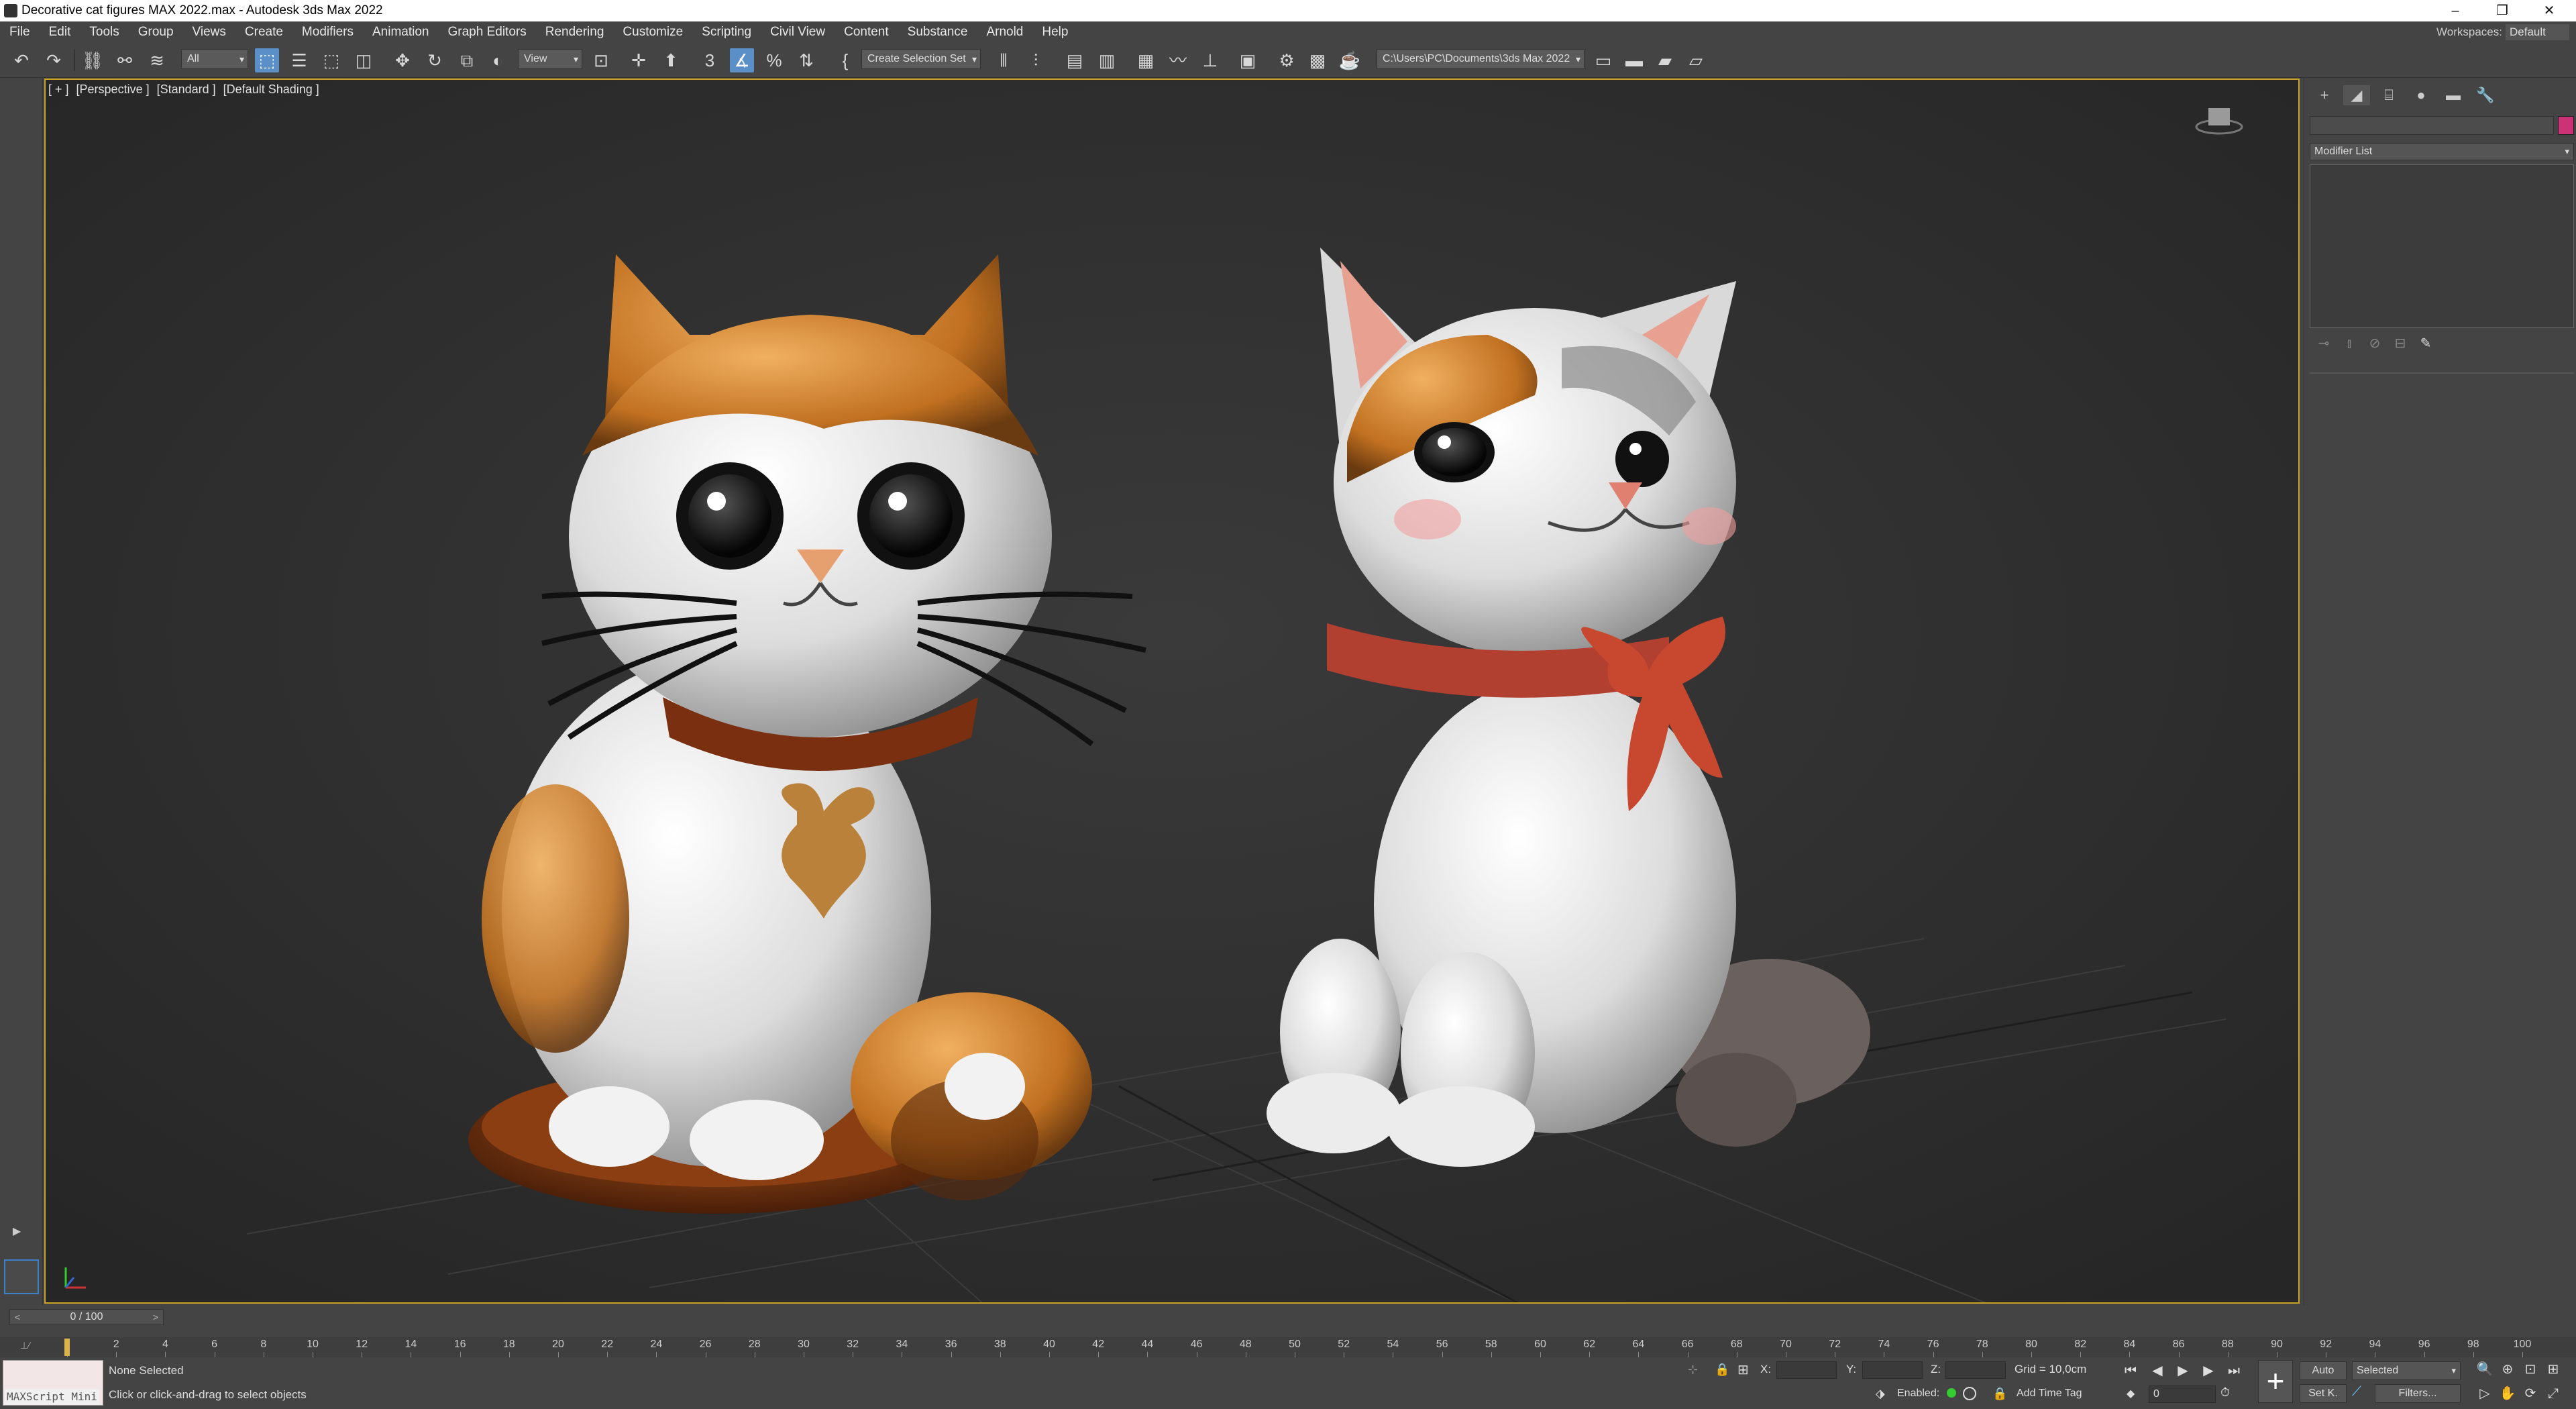 This screenshot has width=2576, height=1409. Describe the element at coordinates (1999, 1394) in the screenshot. I see `time-tag-lock-icon: 🔒` at that location.